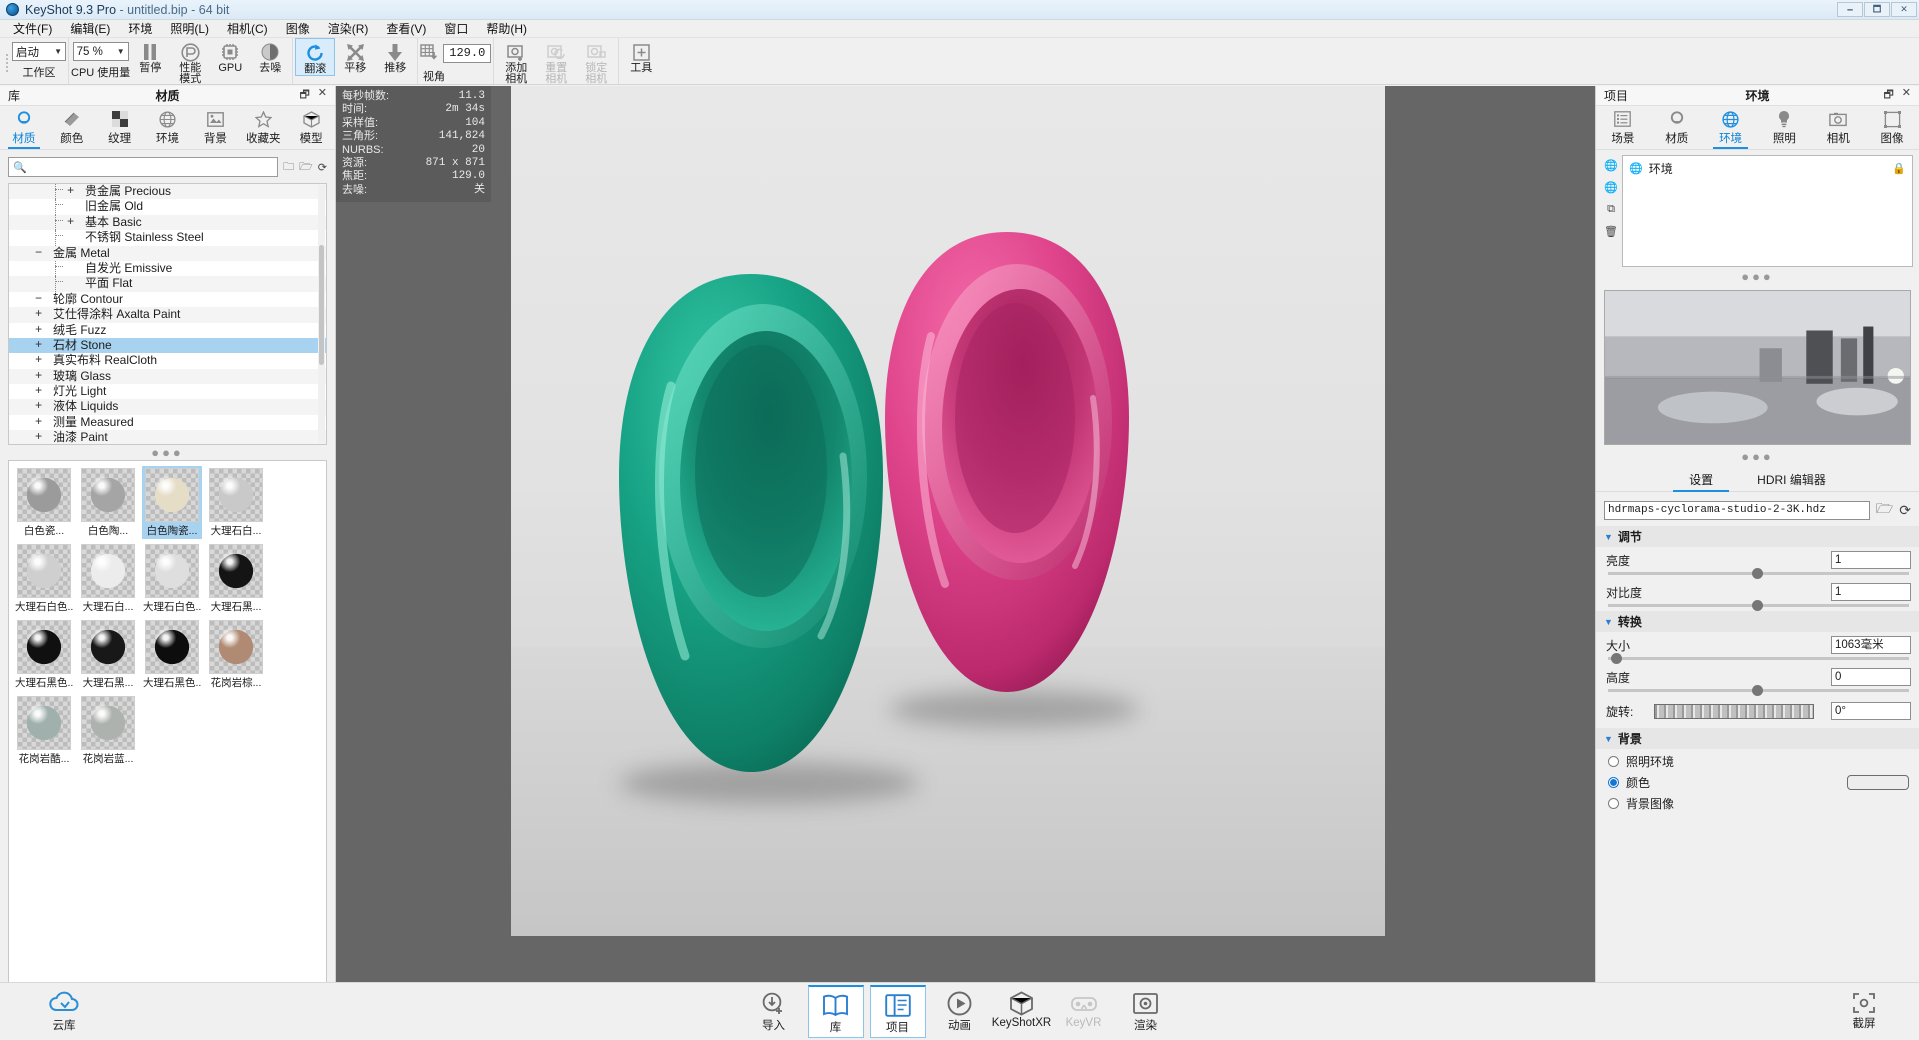 Image resolution: width=1919 pixels, height=1040 pixels. What do you see at coordinates (270, 56) in the screenshot?
I see `denoise-button: 去噪` at bounding box center [270, 56].